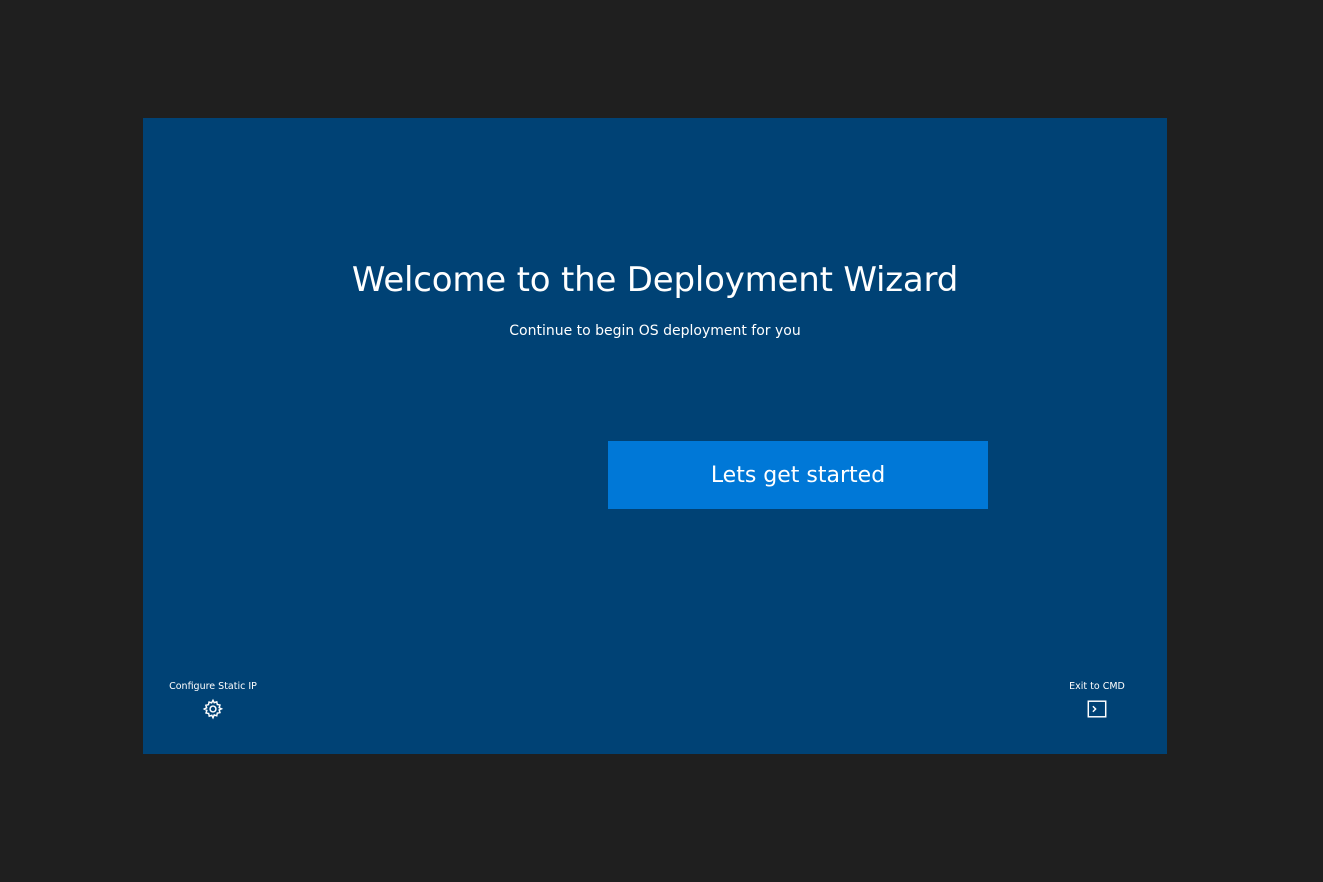  I want to click on wizard-subtitle: Continue to begin OS deployment for you, so click(655, 331).